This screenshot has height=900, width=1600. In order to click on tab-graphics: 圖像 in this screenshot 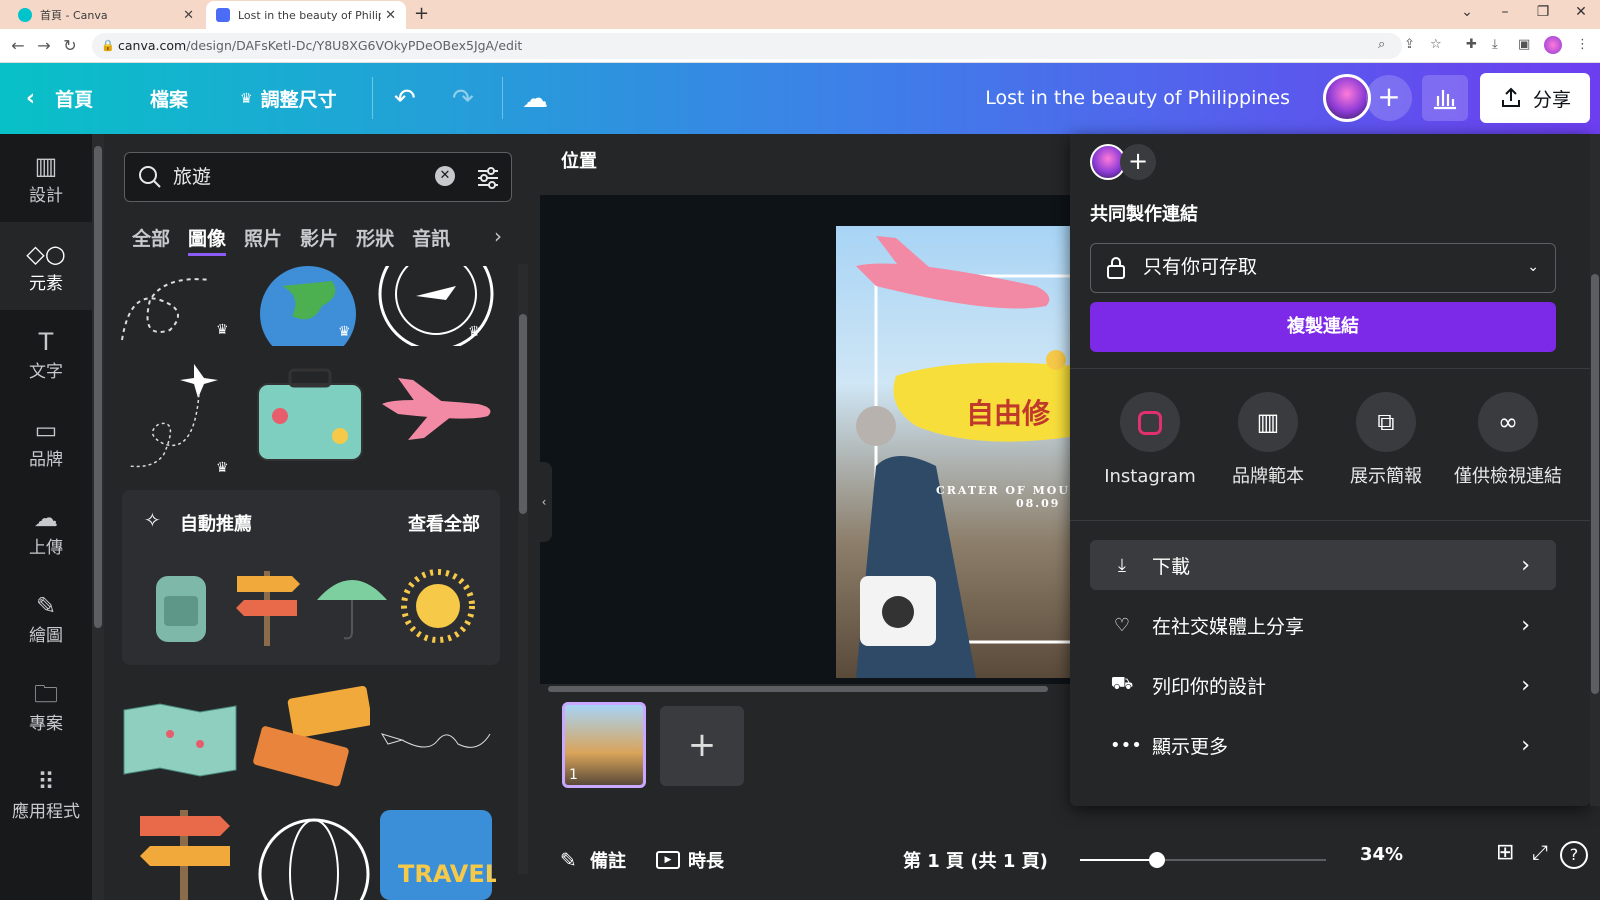, I will do `click(207, 240)`.